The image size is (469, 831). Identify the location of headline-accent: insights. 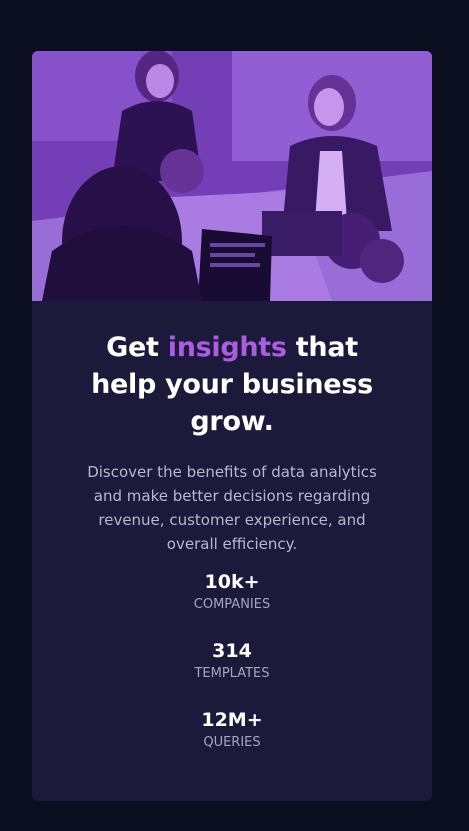
(227, 347).